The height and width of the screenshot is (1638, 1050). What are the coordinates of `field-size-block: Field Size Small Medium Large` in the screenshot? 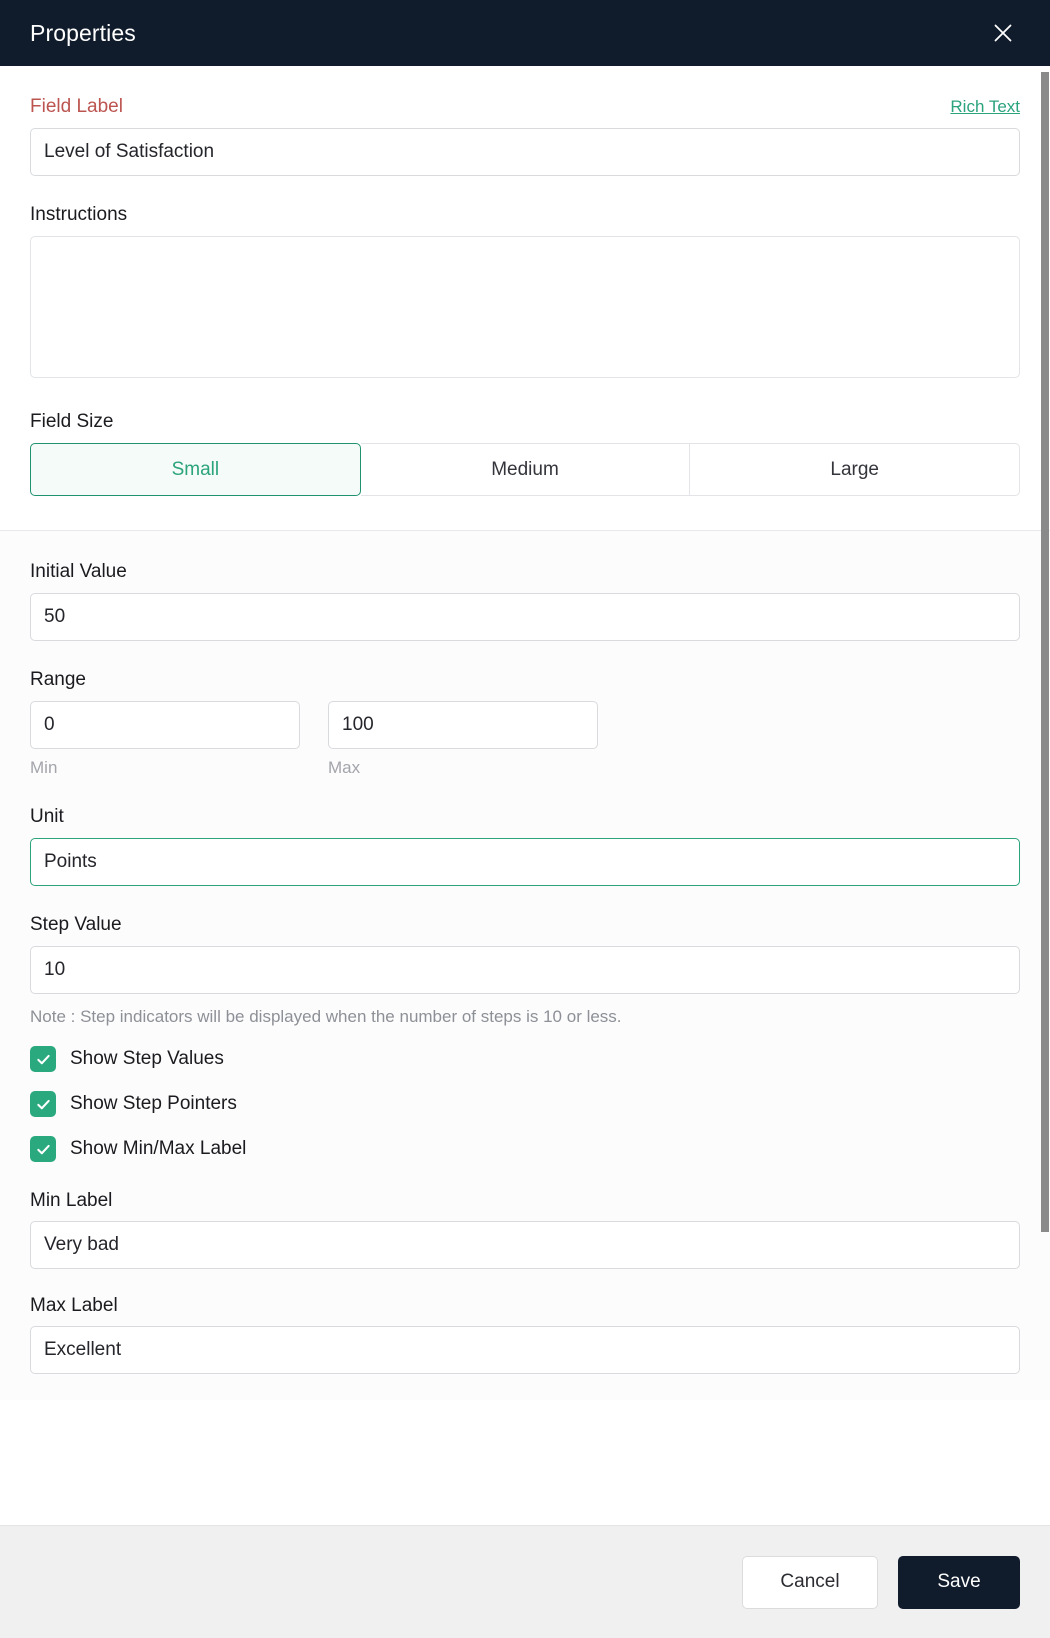 It's located at (525, 453).